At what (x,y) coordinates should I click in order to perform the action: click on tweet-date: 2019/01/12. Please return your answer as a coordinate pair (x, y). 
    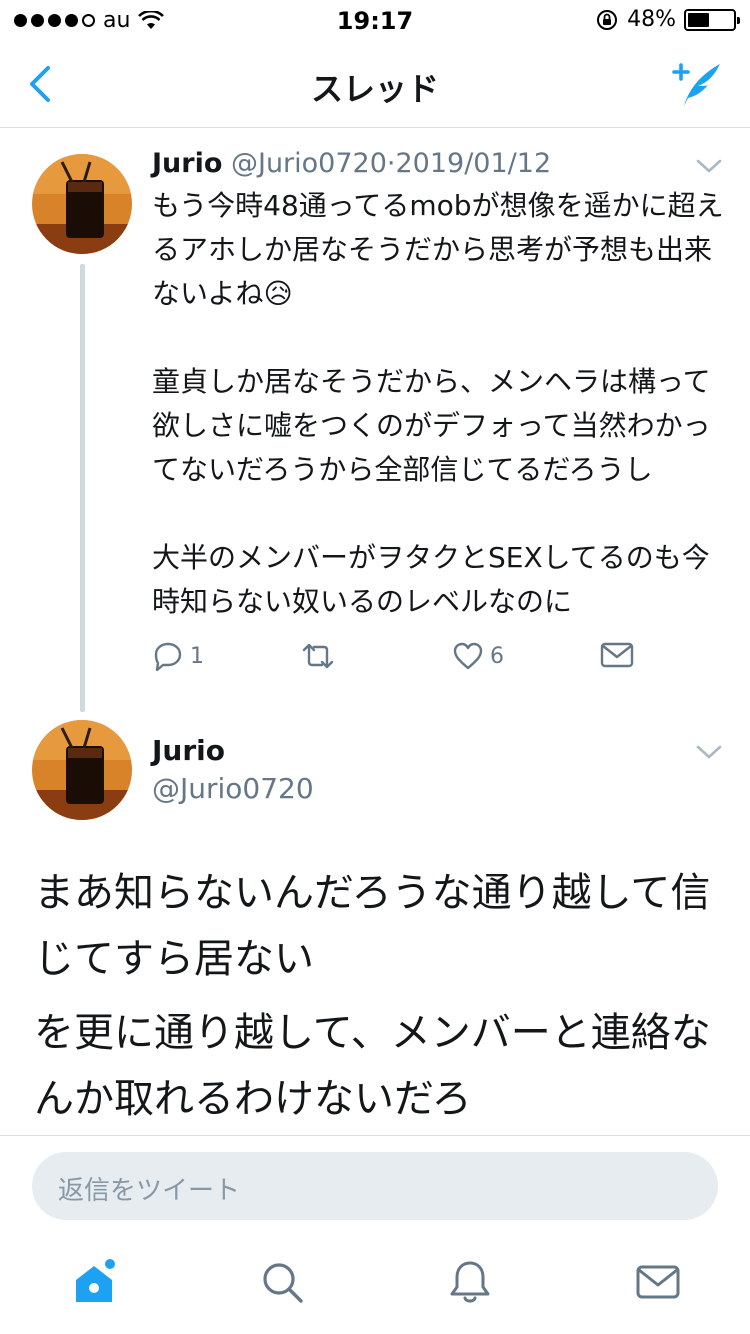
    Looking at the image, I should click on (473, 163).